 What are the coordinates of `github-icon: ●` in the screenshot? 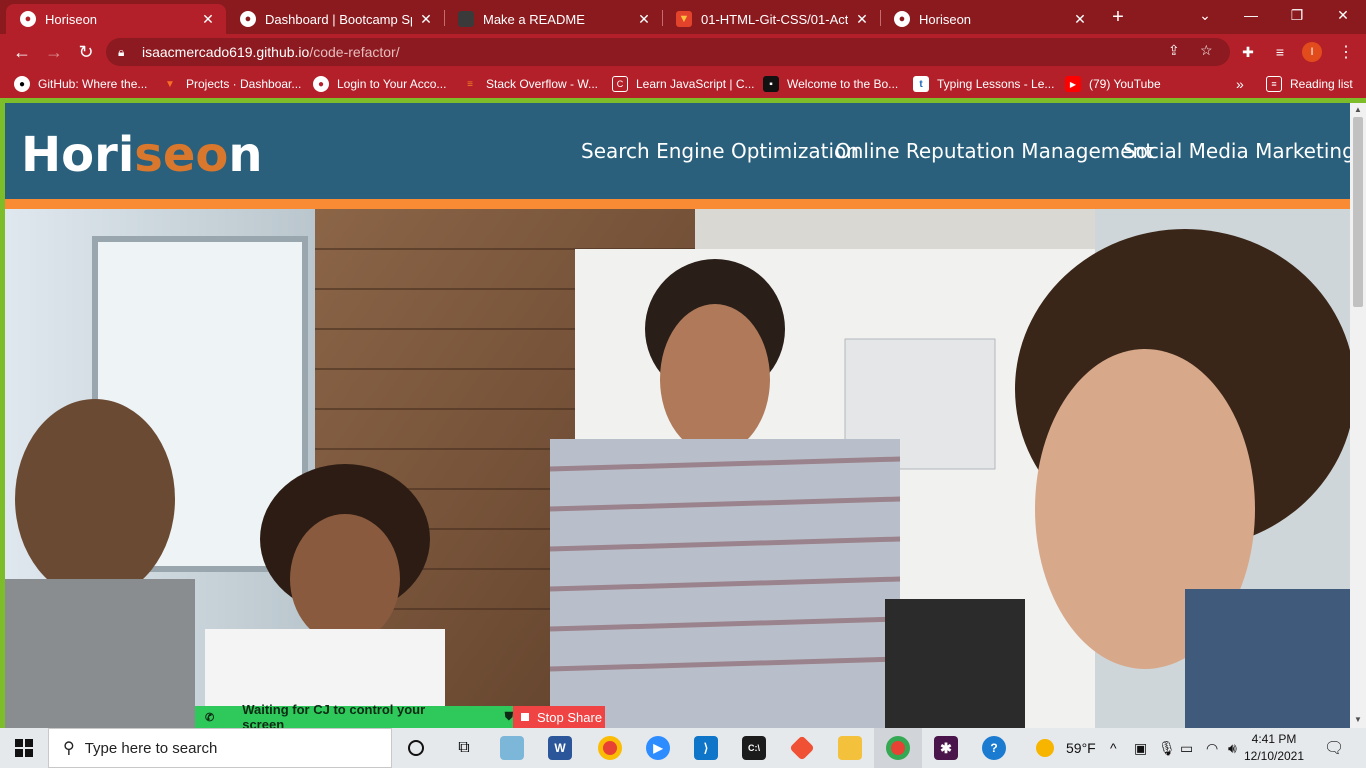 It's located at (22, 84).